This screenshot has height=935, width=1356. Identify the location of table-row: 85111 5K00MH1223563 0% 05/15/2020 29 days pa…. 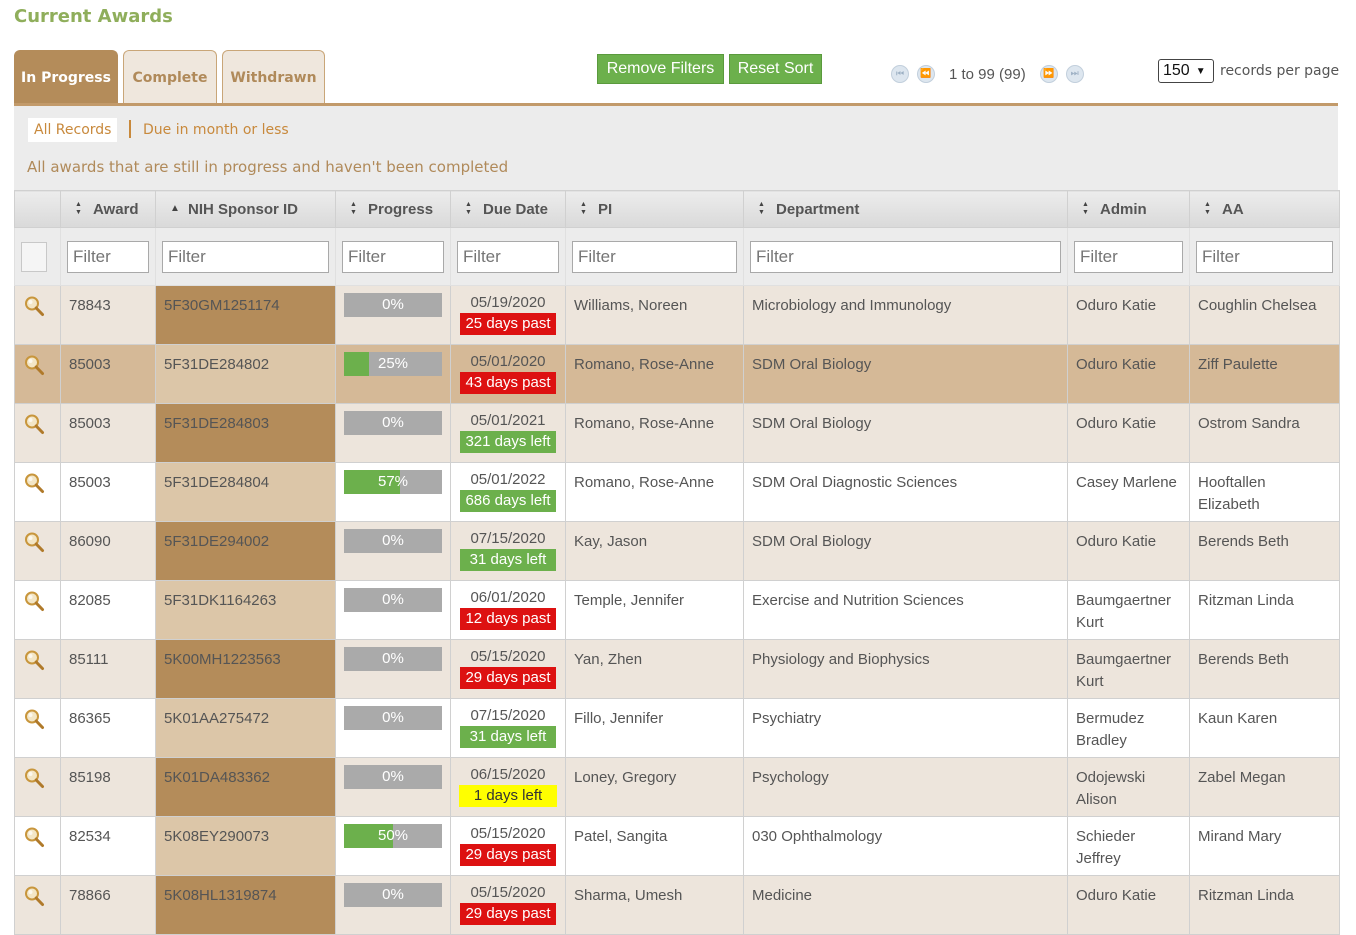
(677, 669).